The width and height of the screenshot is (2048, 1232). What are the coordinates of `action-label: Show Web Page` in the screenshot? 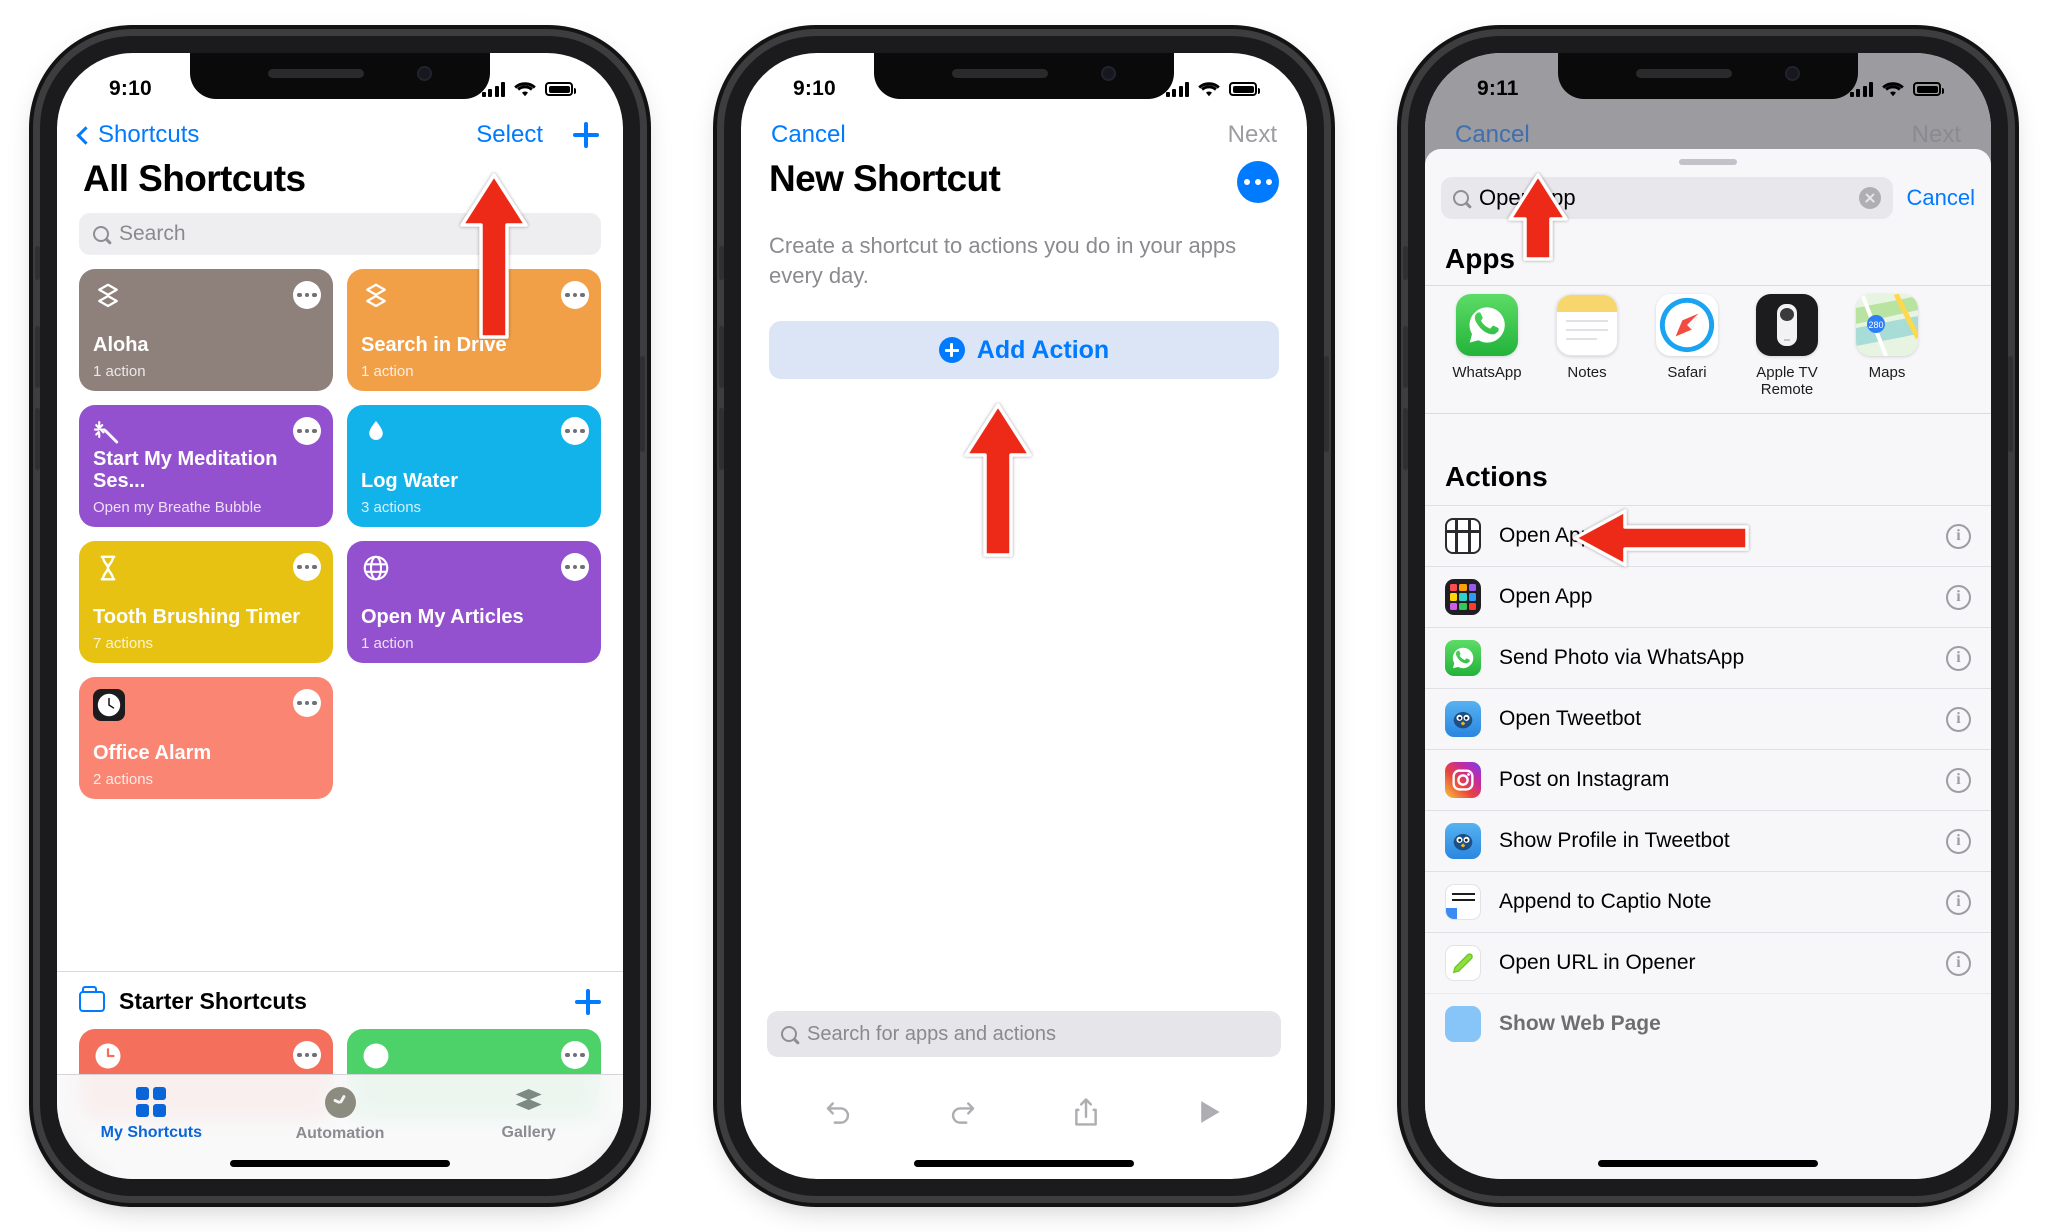 It's located at (1580, 1023).